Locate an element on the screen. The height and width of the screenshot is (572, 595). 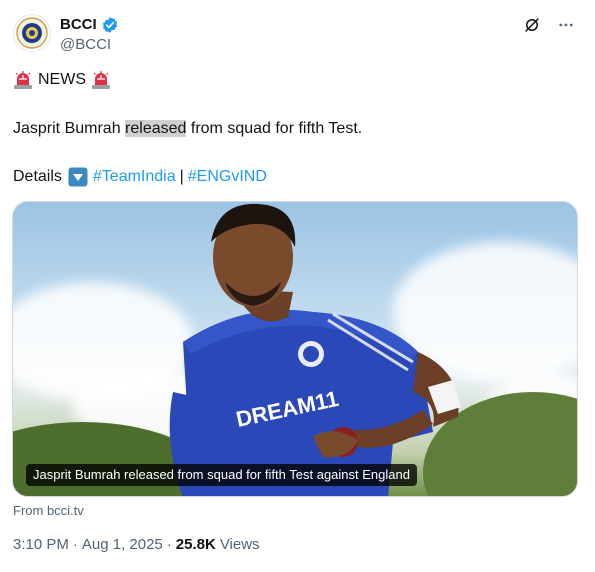
post-time: 3:10 PM is located at coordinates (41, 544).